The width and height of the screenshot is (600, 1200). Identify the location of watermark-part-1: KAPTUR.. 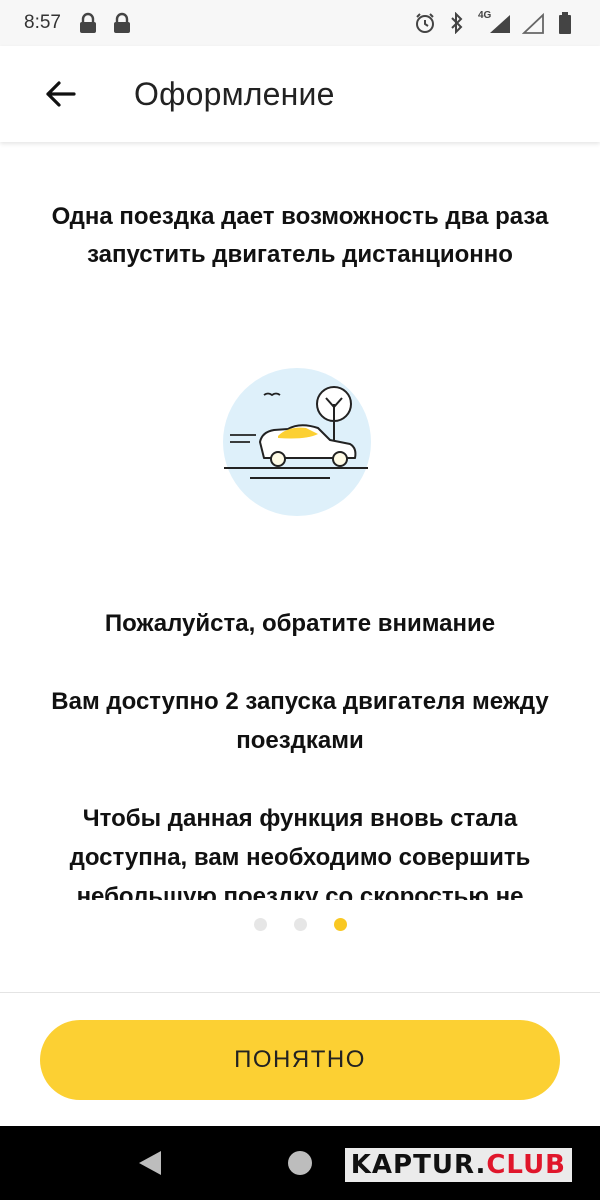
(418, 1165).